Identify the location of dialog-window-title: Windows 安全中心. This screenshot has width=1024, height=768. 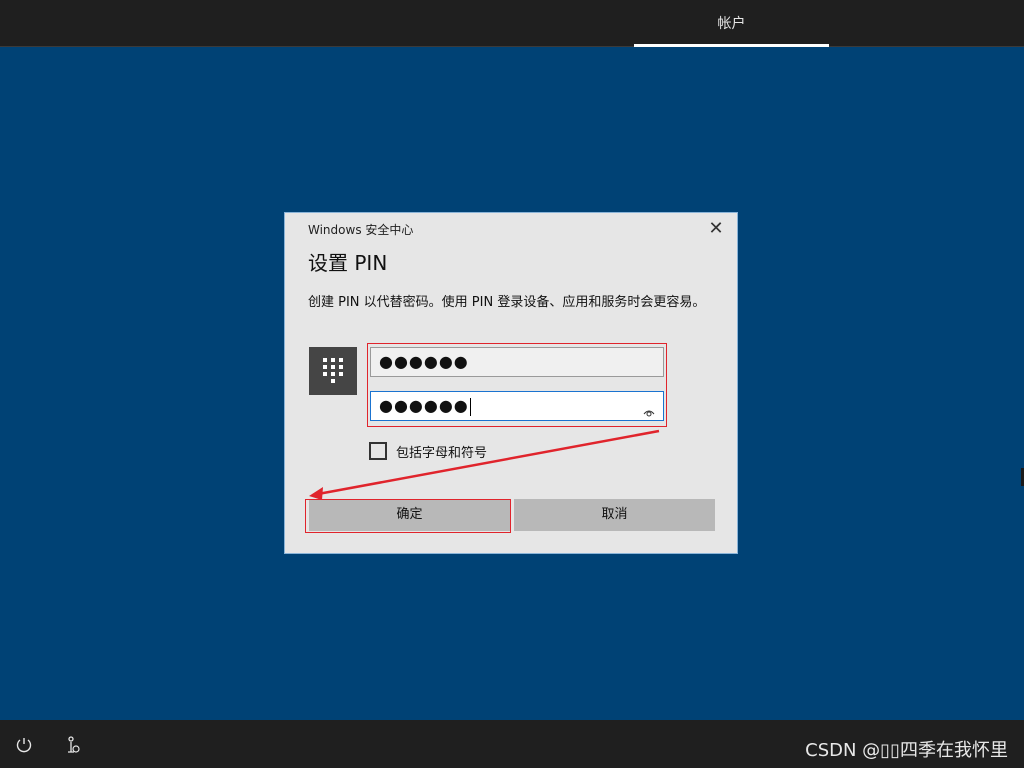
(361, 230).